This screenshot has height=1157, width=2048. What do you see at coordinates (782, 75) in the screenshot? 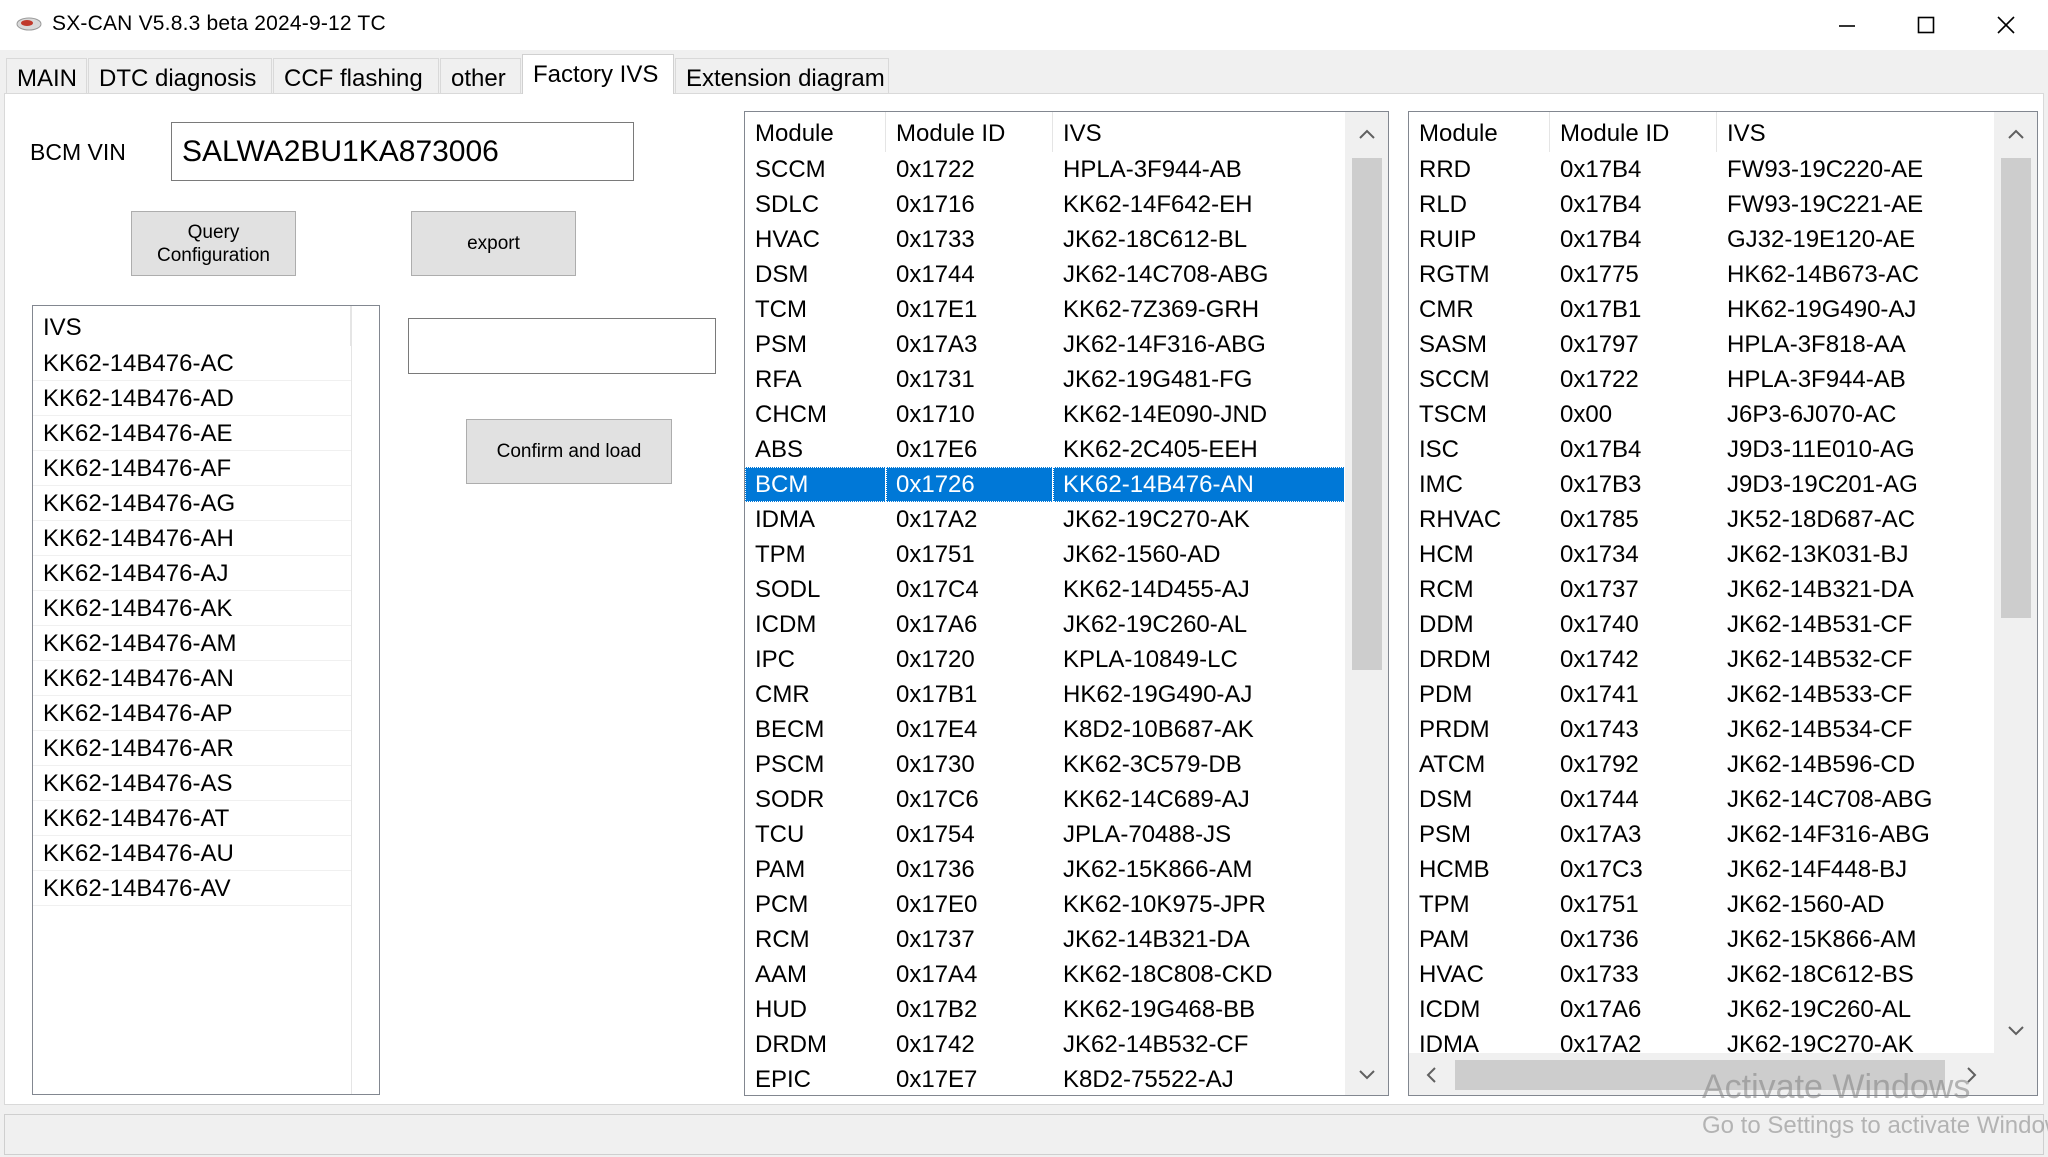
I see `tab-extension-diagram: Extension diagram` at bounding box center [782, 75].